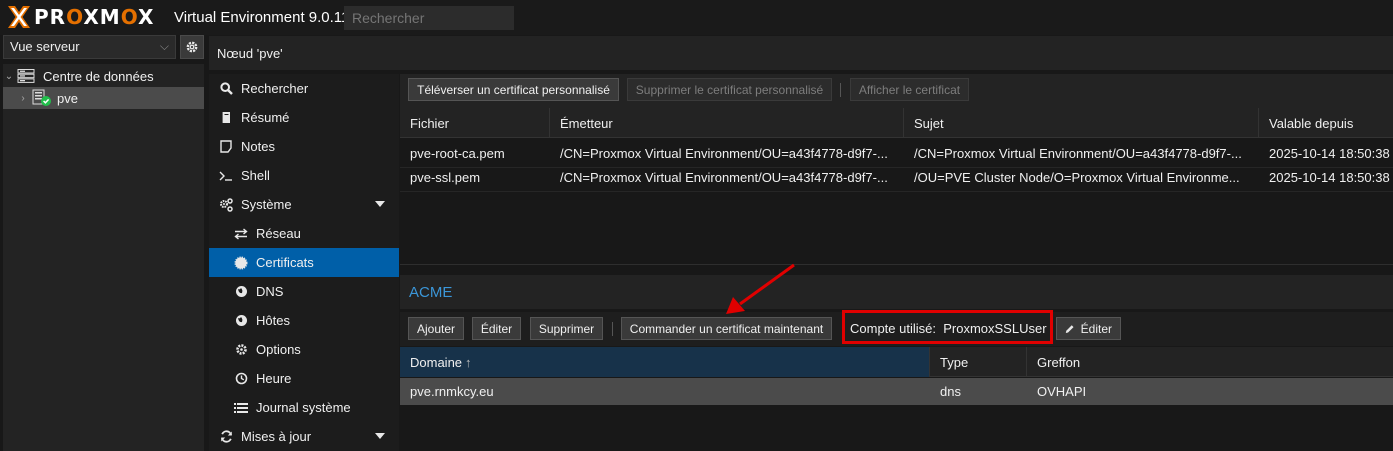 This screenshot has width=1393, height=451. I want to click on nav-item-shell: Shell, so click(304, 175).